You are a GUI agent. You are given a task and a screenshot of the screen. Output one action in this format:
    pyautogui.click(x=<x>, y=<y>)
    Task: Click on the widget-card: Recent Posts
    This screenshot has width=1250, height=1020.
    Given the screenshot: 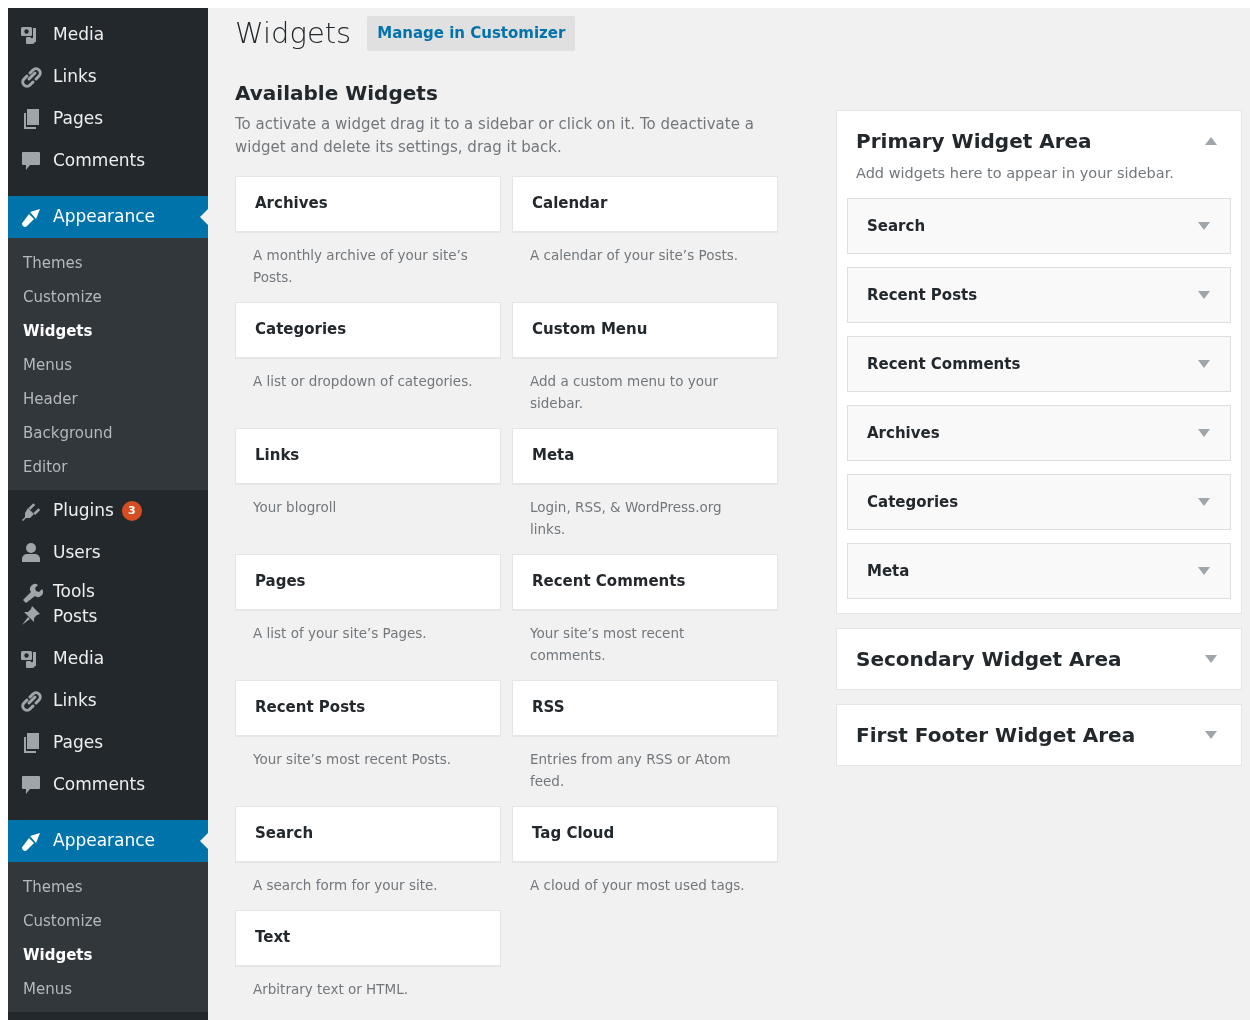 What is the action you would take?
    pyautogui.click(x=368, y=707)
    